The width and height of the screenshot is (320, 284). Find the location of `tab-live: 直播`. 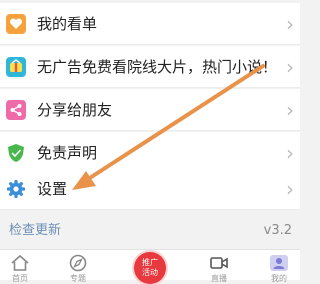

tab-live: 直播 is located at coordinates (219, 266).